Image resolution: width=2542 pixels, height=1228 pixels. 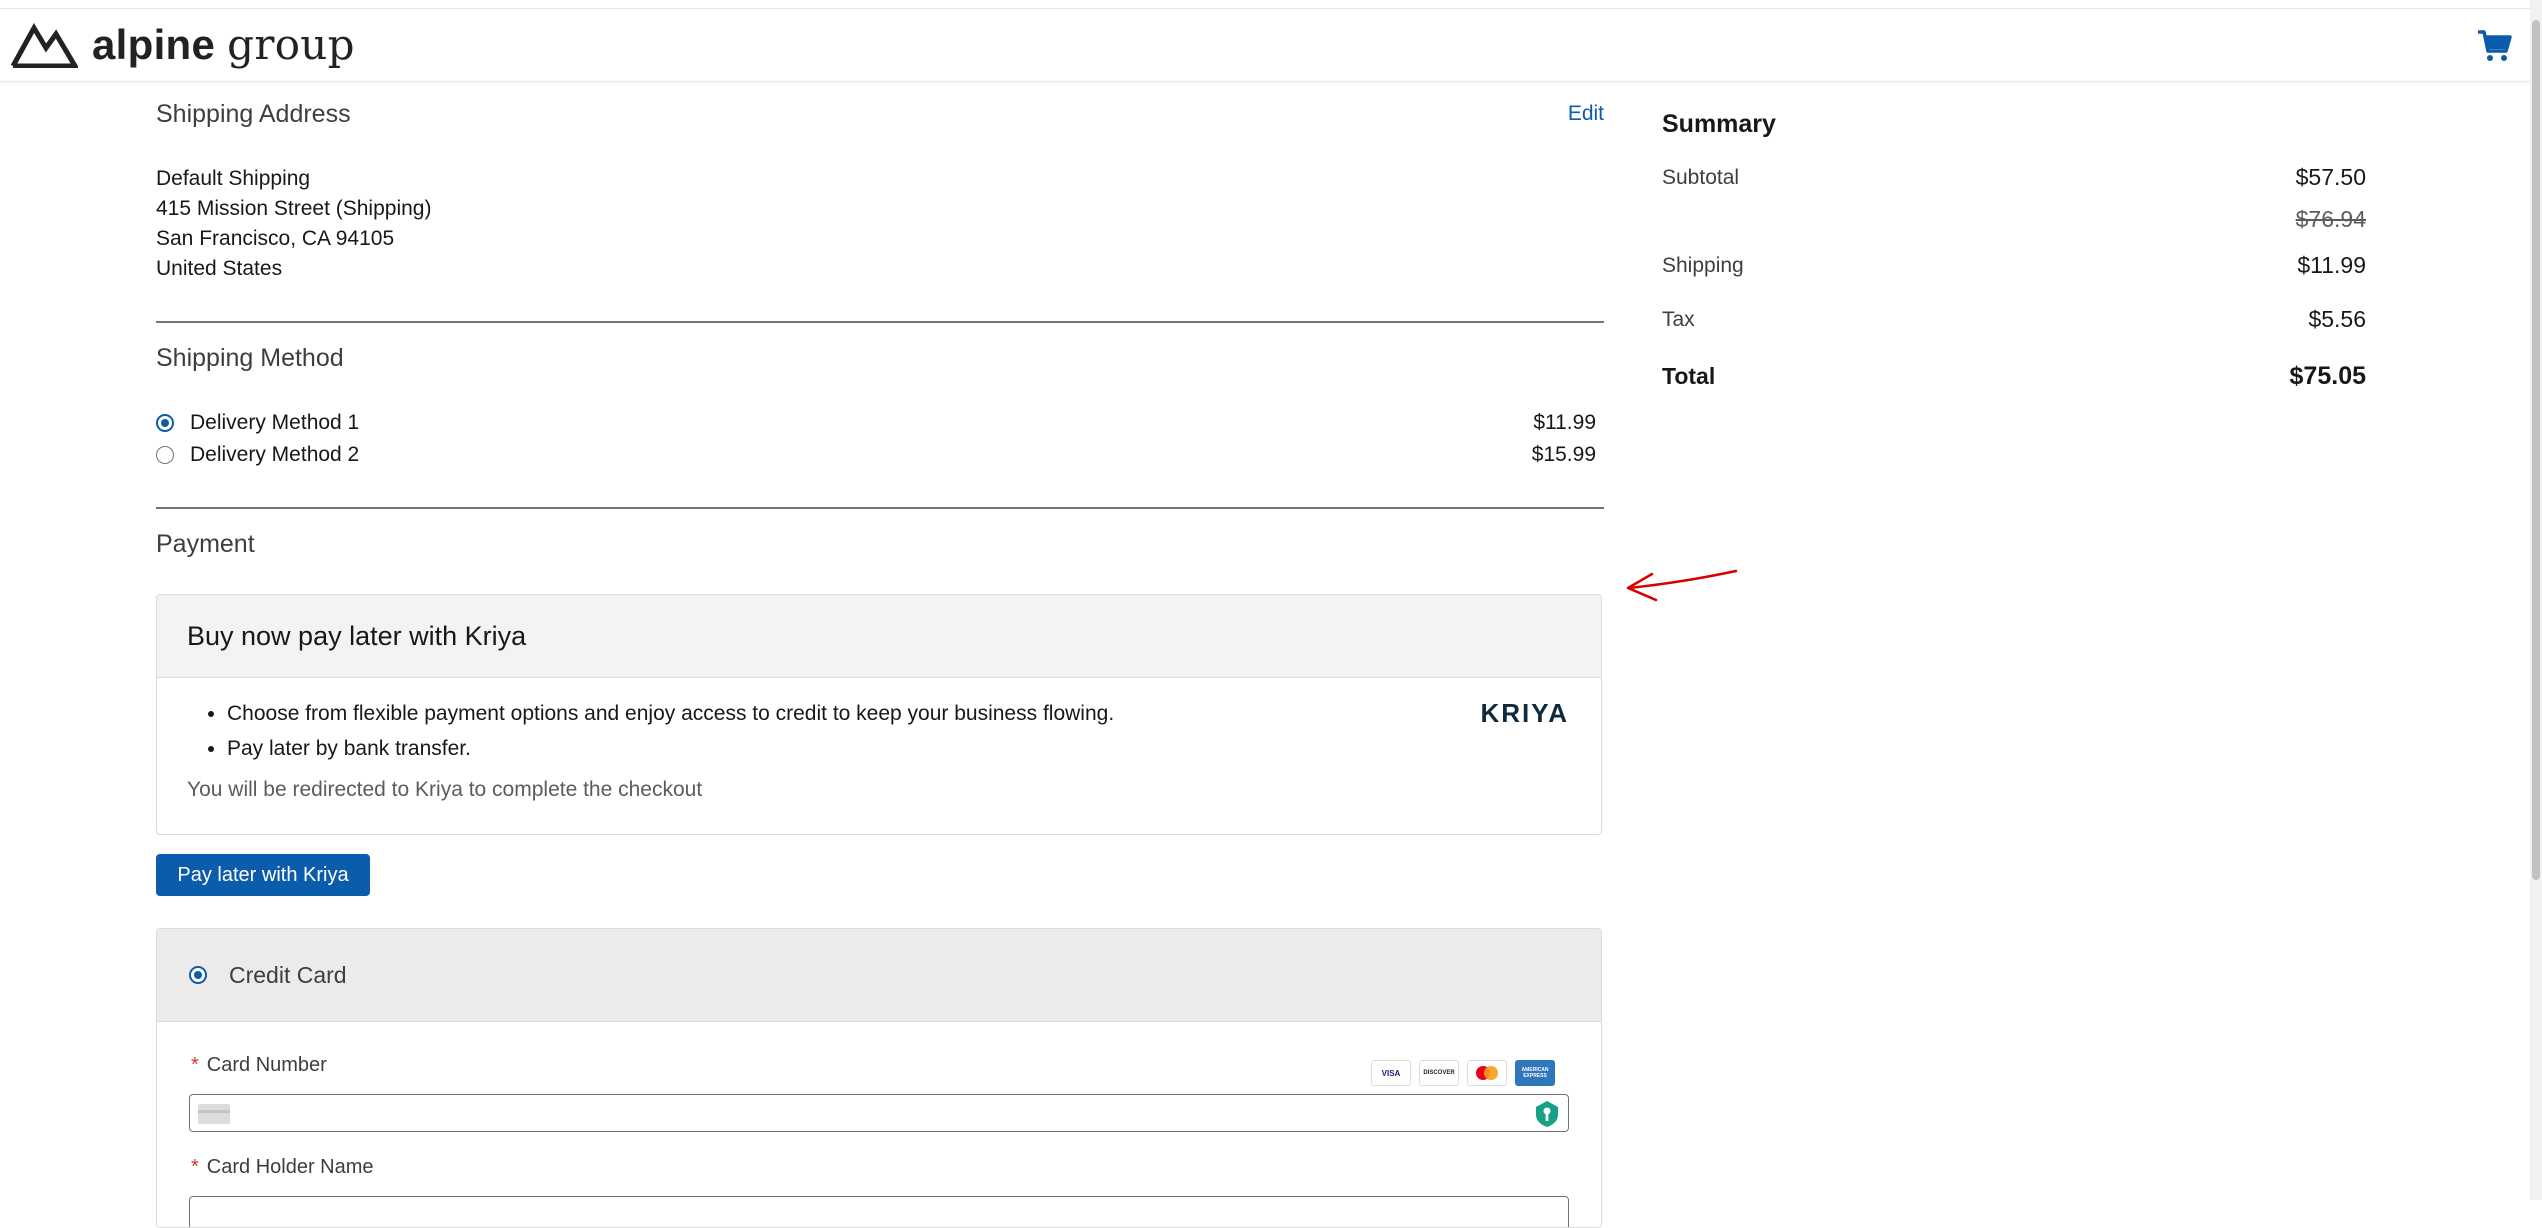 I want to click on address-line-2: 415 Mission Street (Shipping), so click(x=294, y=208).